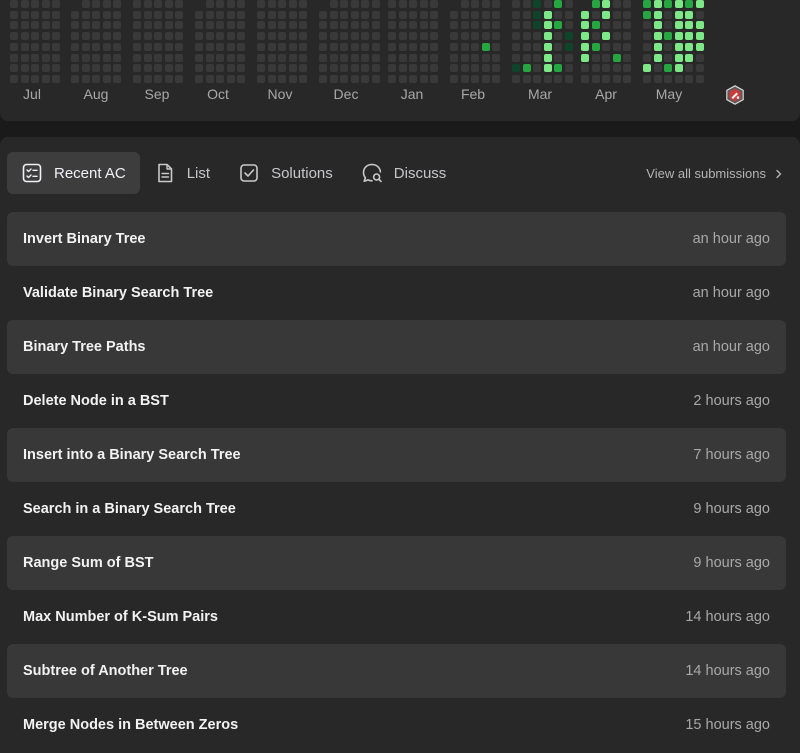 The image size is (800, 753). I want to click on submission-row: Invert Binary Tree an hour ago, so click(396, 239).